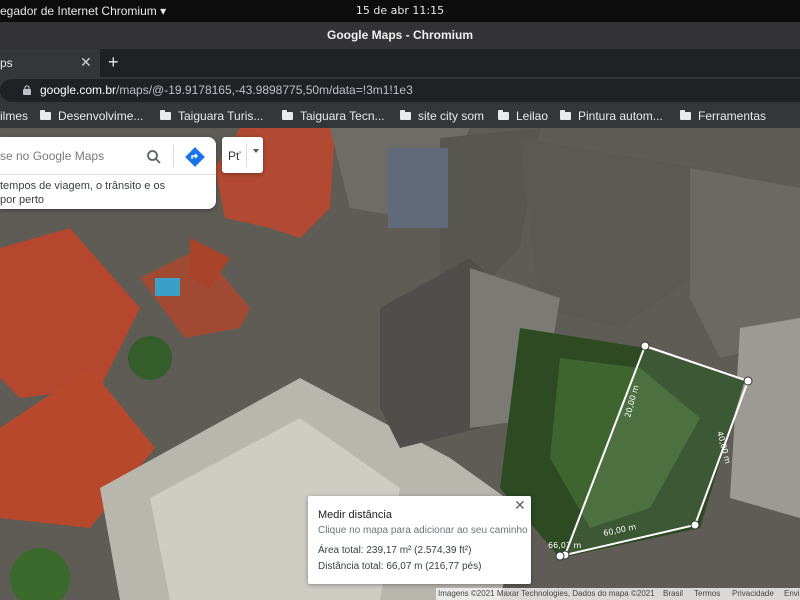 The image size is (800, 600). What do you see at coordinates (242, 155) in the screenshot?
I see `language-button: Pť` at bounding box center [242, 155].